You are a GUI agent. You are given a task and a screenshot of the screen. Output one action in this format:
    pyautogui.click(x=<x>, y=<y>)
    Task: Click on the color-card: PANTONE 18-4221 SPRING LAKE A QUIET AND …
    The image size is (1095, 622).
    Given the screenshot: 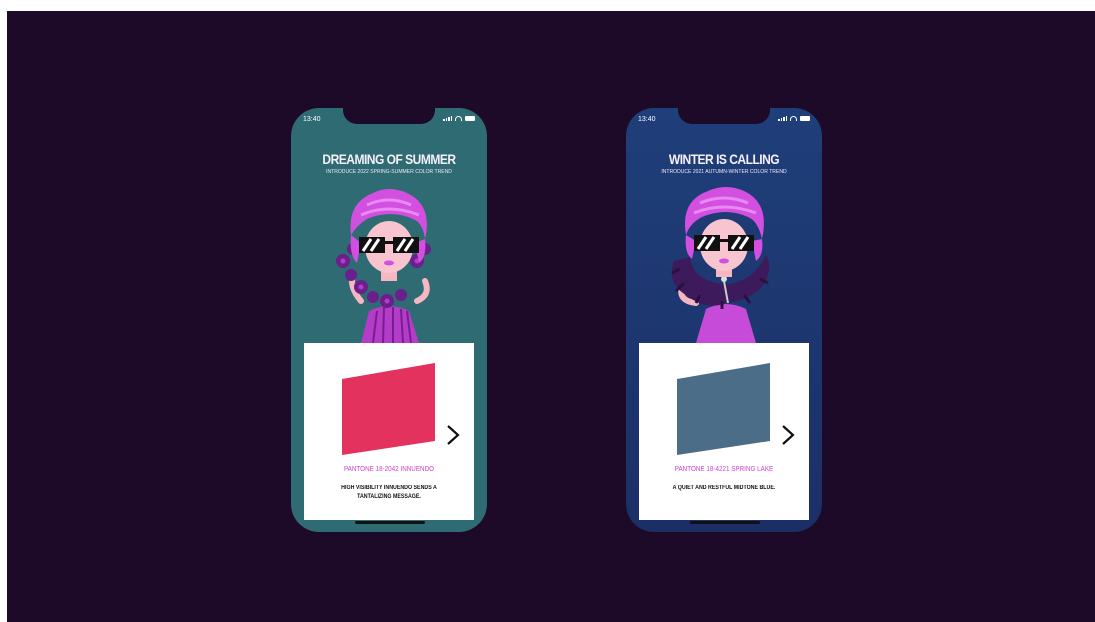 What is the action you would take?
    pyautogui.click(x=724, y=431)
    